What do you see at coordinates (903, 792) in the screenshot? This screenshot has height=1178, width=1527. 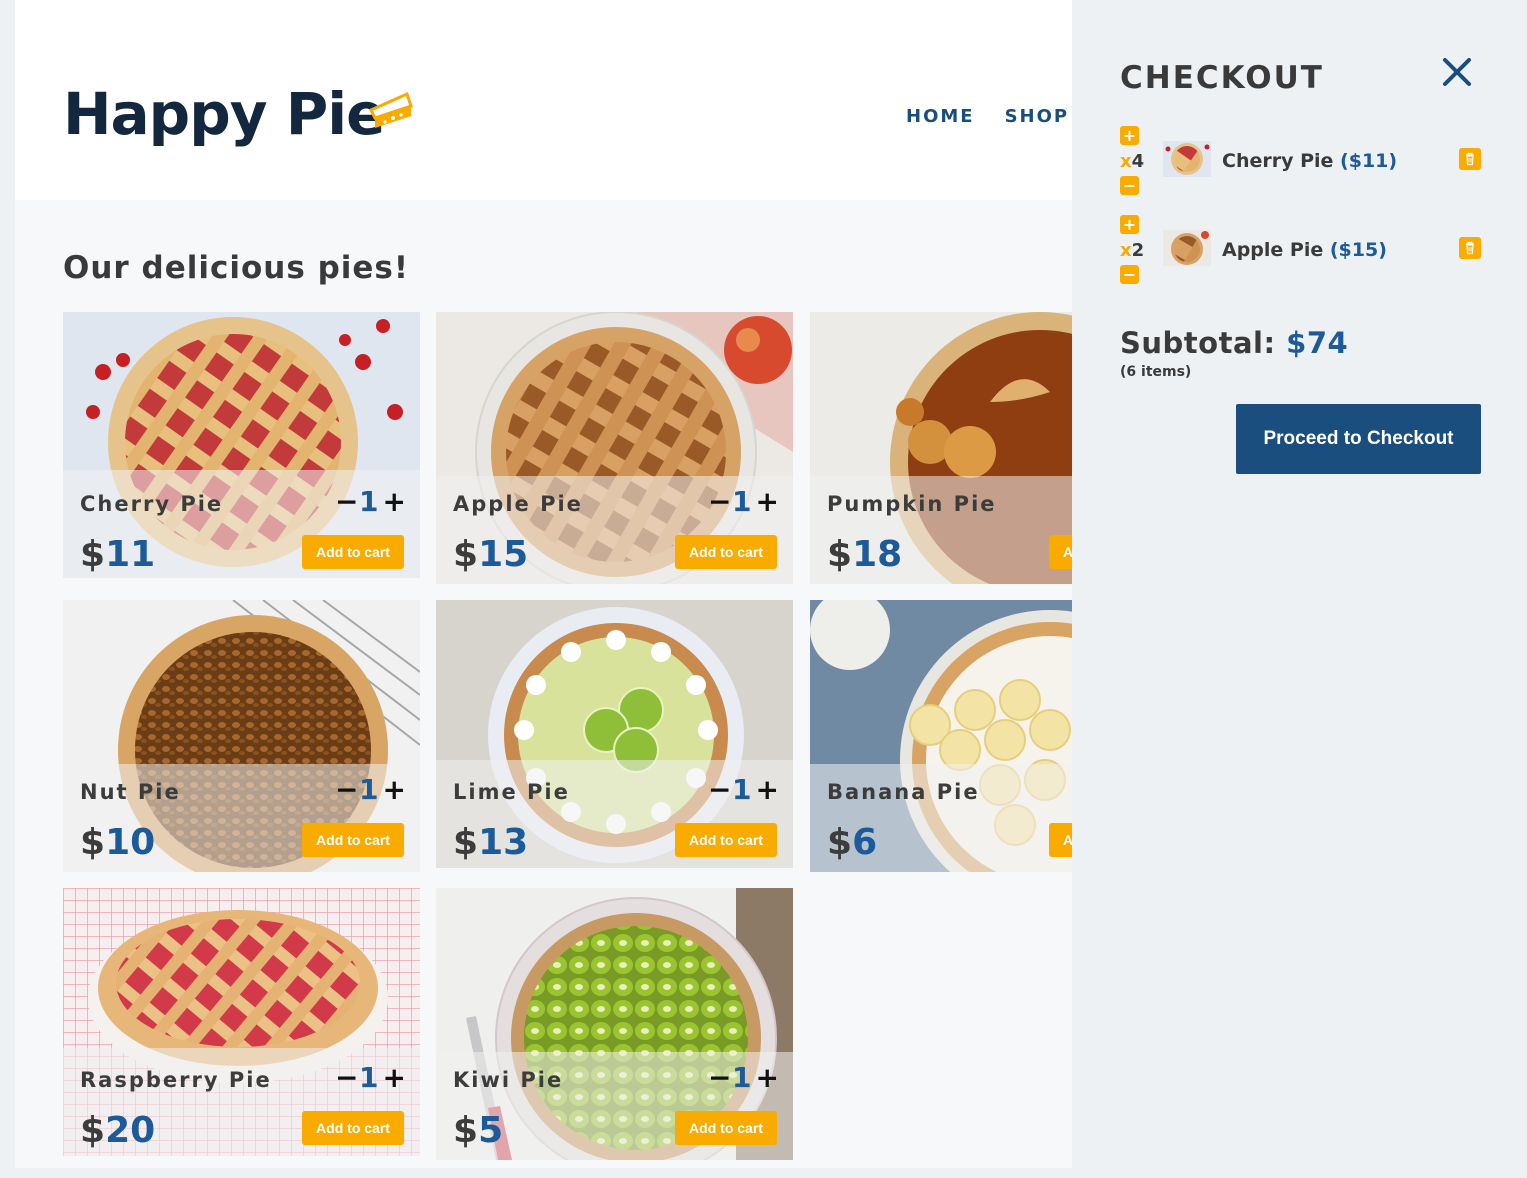 I see `product-name: Banana Pie` at bounding box center [903, 792].